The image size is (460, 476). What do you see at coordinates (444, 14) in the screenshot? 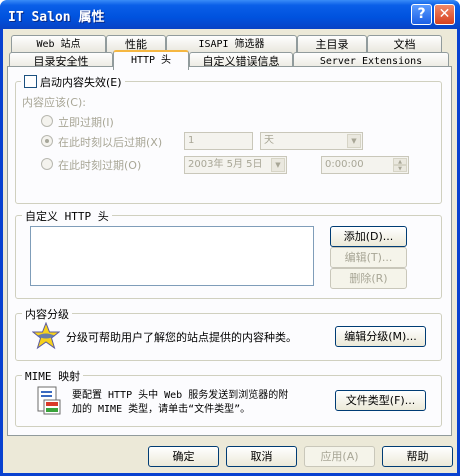
I see `close-button: ✕` at bounding box center [444, 14].